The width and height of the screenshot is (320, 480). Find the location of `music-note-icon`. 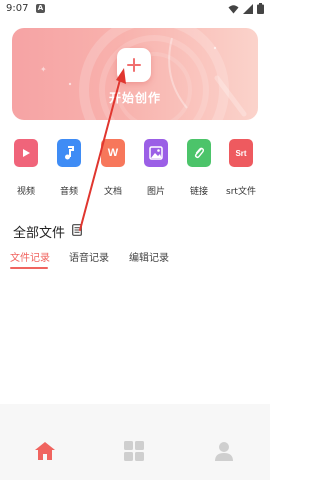

music-note-icon is located at coordinates (69, 153).